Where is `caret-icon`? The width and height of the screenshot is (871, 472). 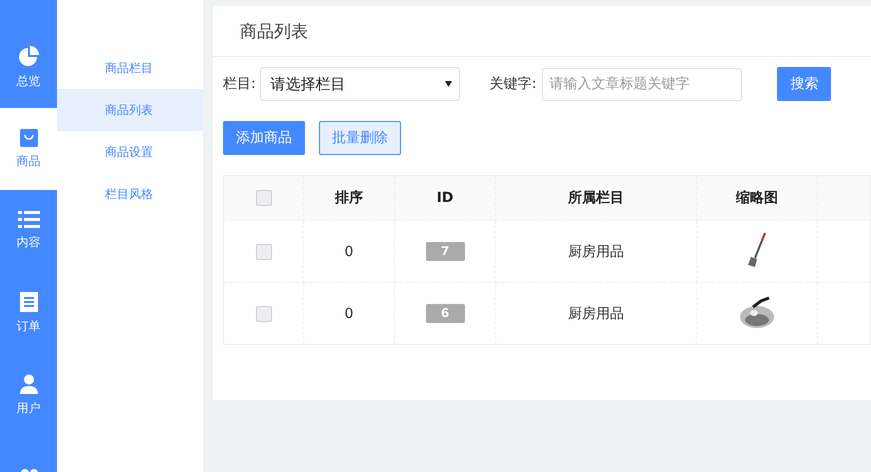
caret-icon is located at coordinates (448, 84).